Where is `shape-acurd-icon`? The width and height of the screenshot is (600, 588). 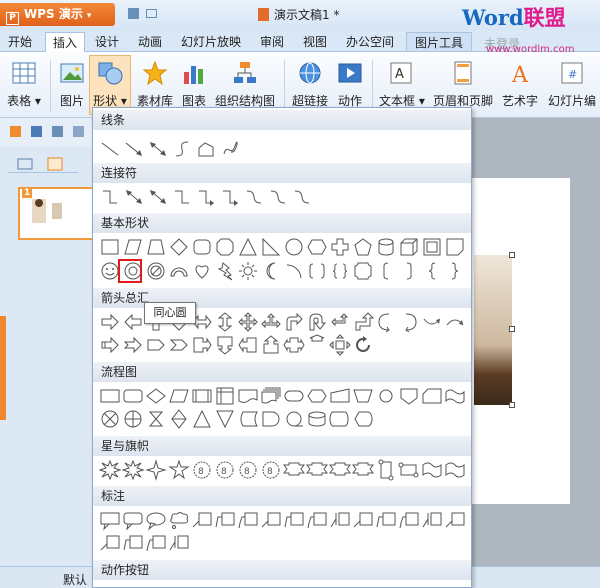
shape-acurd-icon is located at coordinates (455, 322).